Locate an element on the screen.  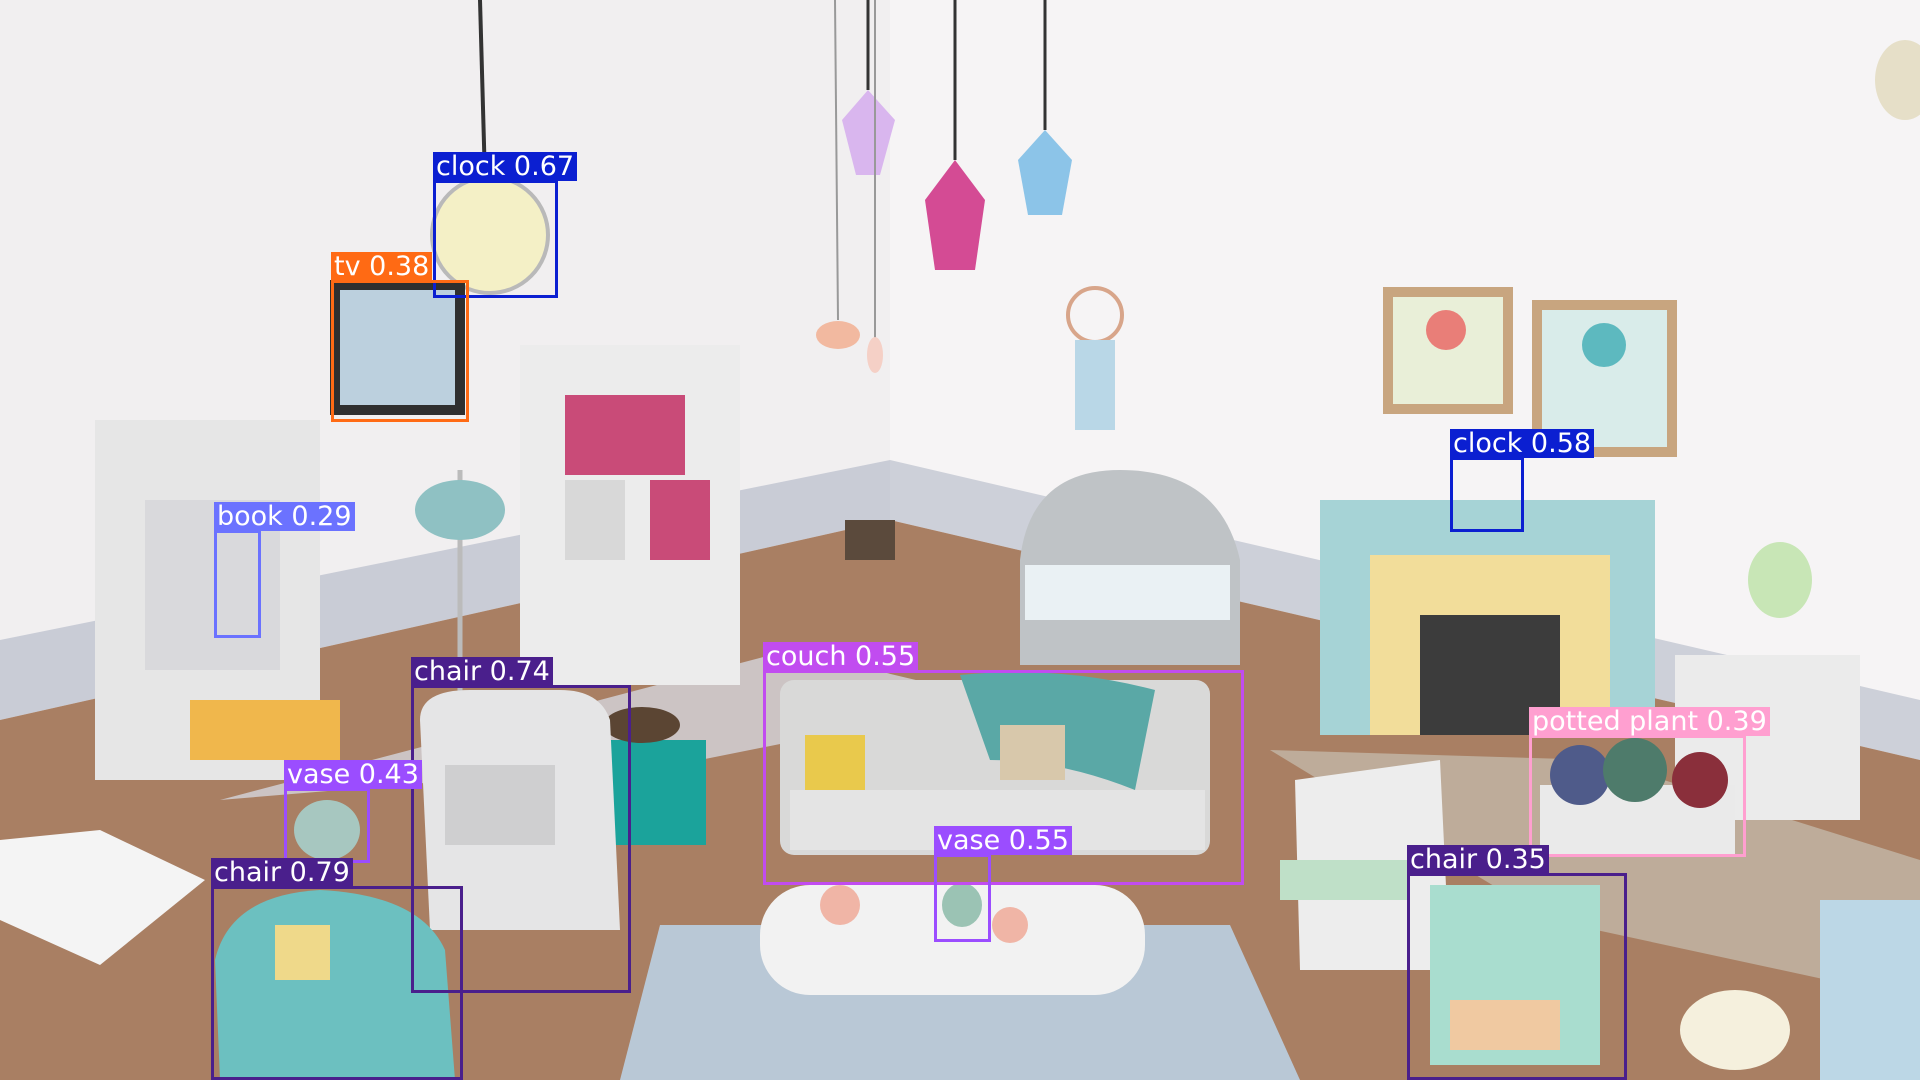
detection-label: tv 0.38 is located at coordinates (382, 266).